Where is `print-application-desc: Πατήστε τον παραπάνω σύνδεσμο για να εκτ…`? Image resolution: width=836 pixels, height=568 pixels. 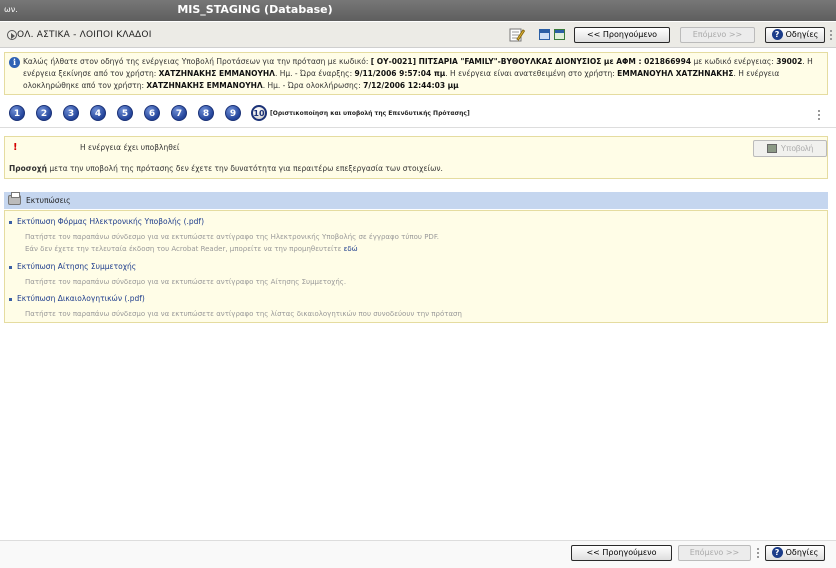 print-application-desc: Πατήστε τον παραπάνω σύνδεσμο για να εκτ… is located at coordinates (186, 282).